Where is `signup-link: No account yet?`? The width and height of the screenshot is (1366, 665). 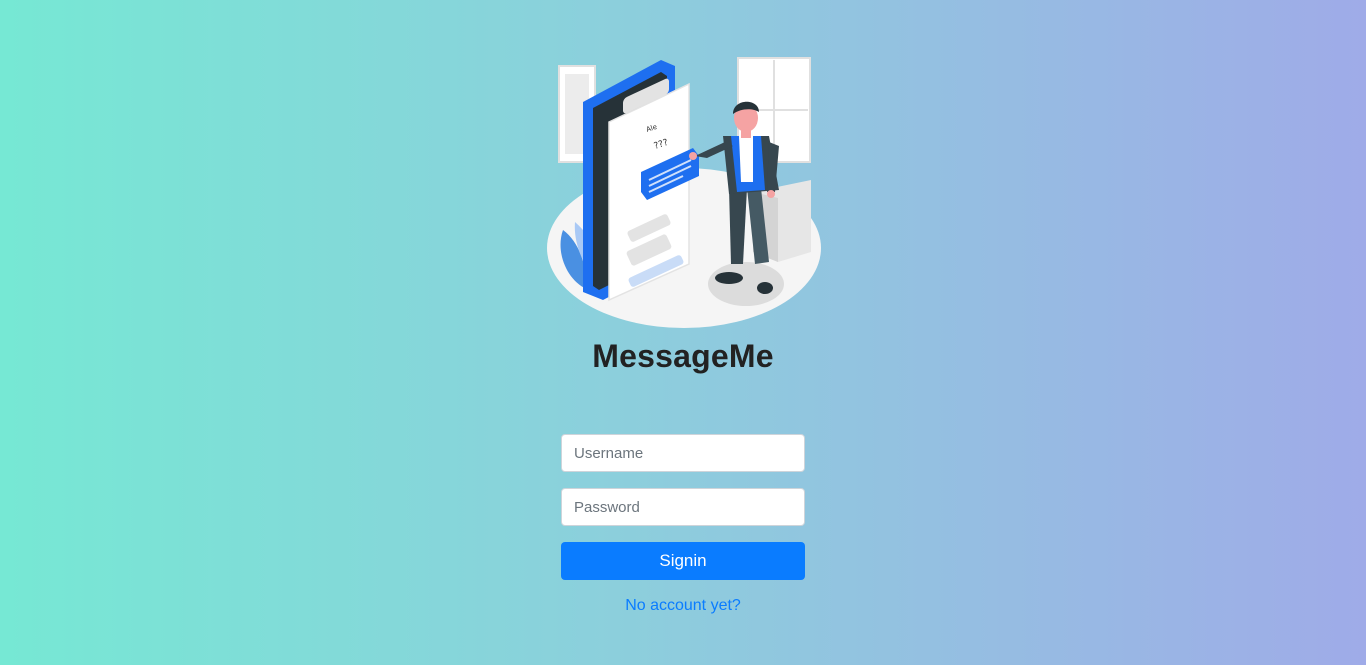
signup-link: No account yet? is located at coordinates (683, 606).